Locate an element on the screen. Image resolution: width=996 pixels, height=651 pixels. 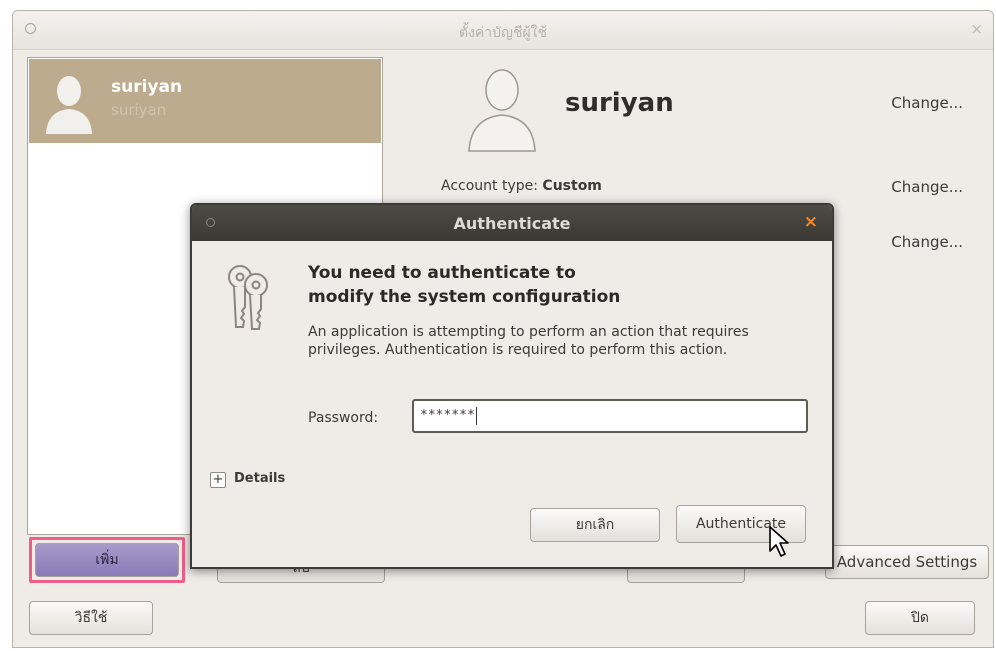
dialog-titlebar: Authenticate × is located at coordinates (512, 223).